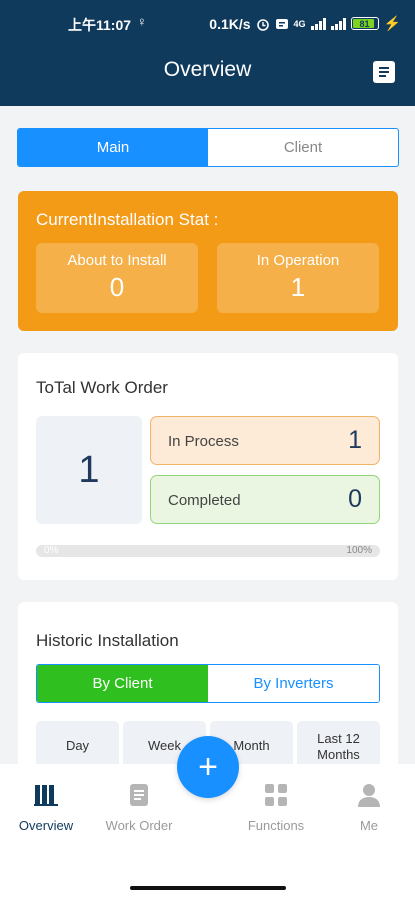 This screenshot has height=900, width=415. I want to click on message-icon, so click(281, 23).